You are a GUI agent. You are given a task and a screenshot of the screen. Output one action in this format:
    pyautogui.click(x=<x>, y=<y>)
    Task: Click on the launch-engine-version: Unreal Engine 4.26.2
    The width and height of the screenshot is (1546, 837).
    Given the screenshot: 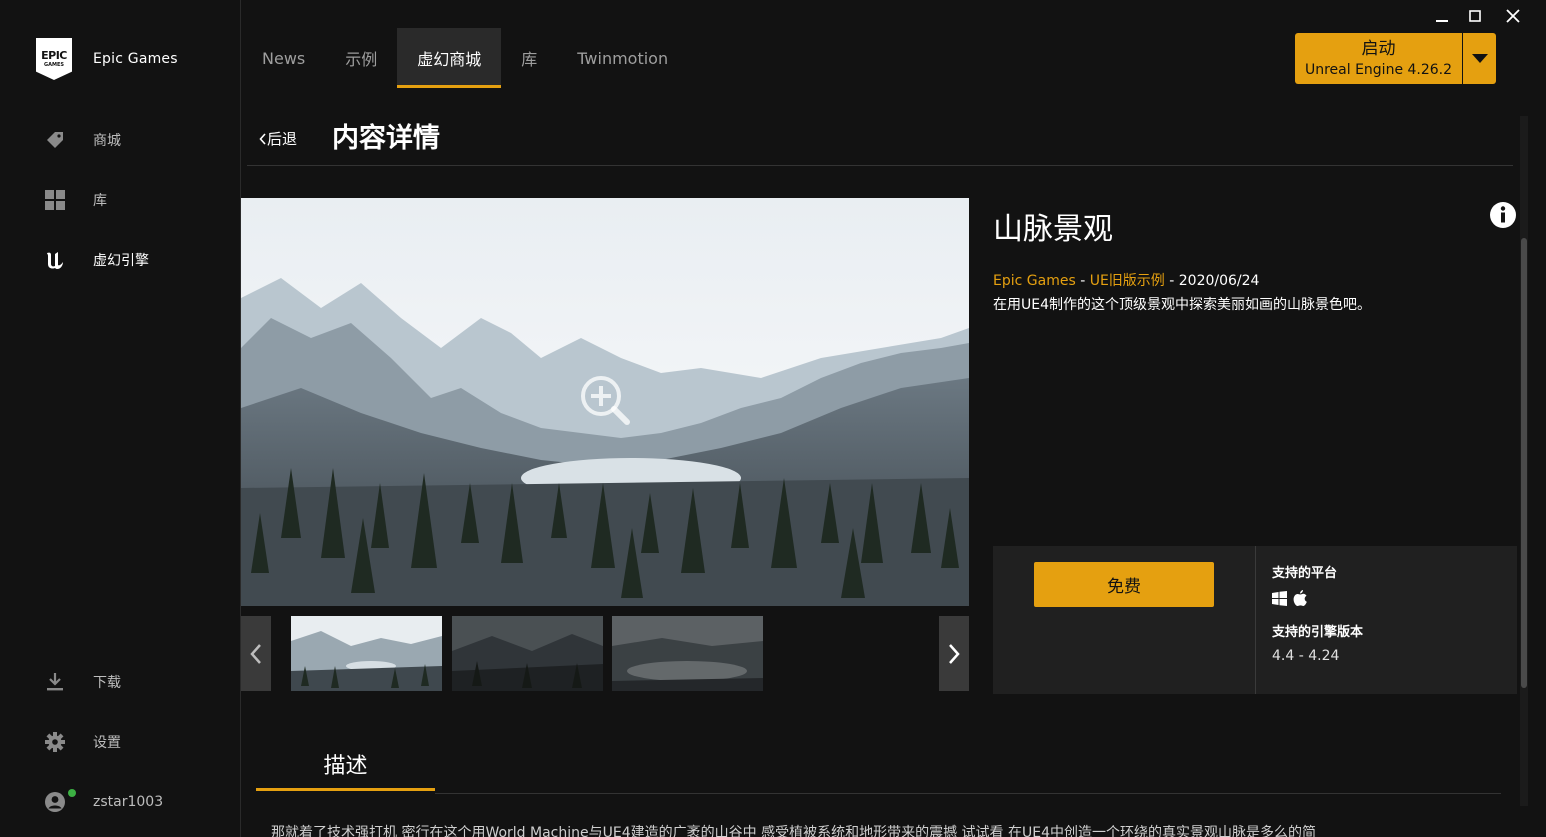 What is the action you would take?
    pyautogui.click(x=1378, y=69)
    